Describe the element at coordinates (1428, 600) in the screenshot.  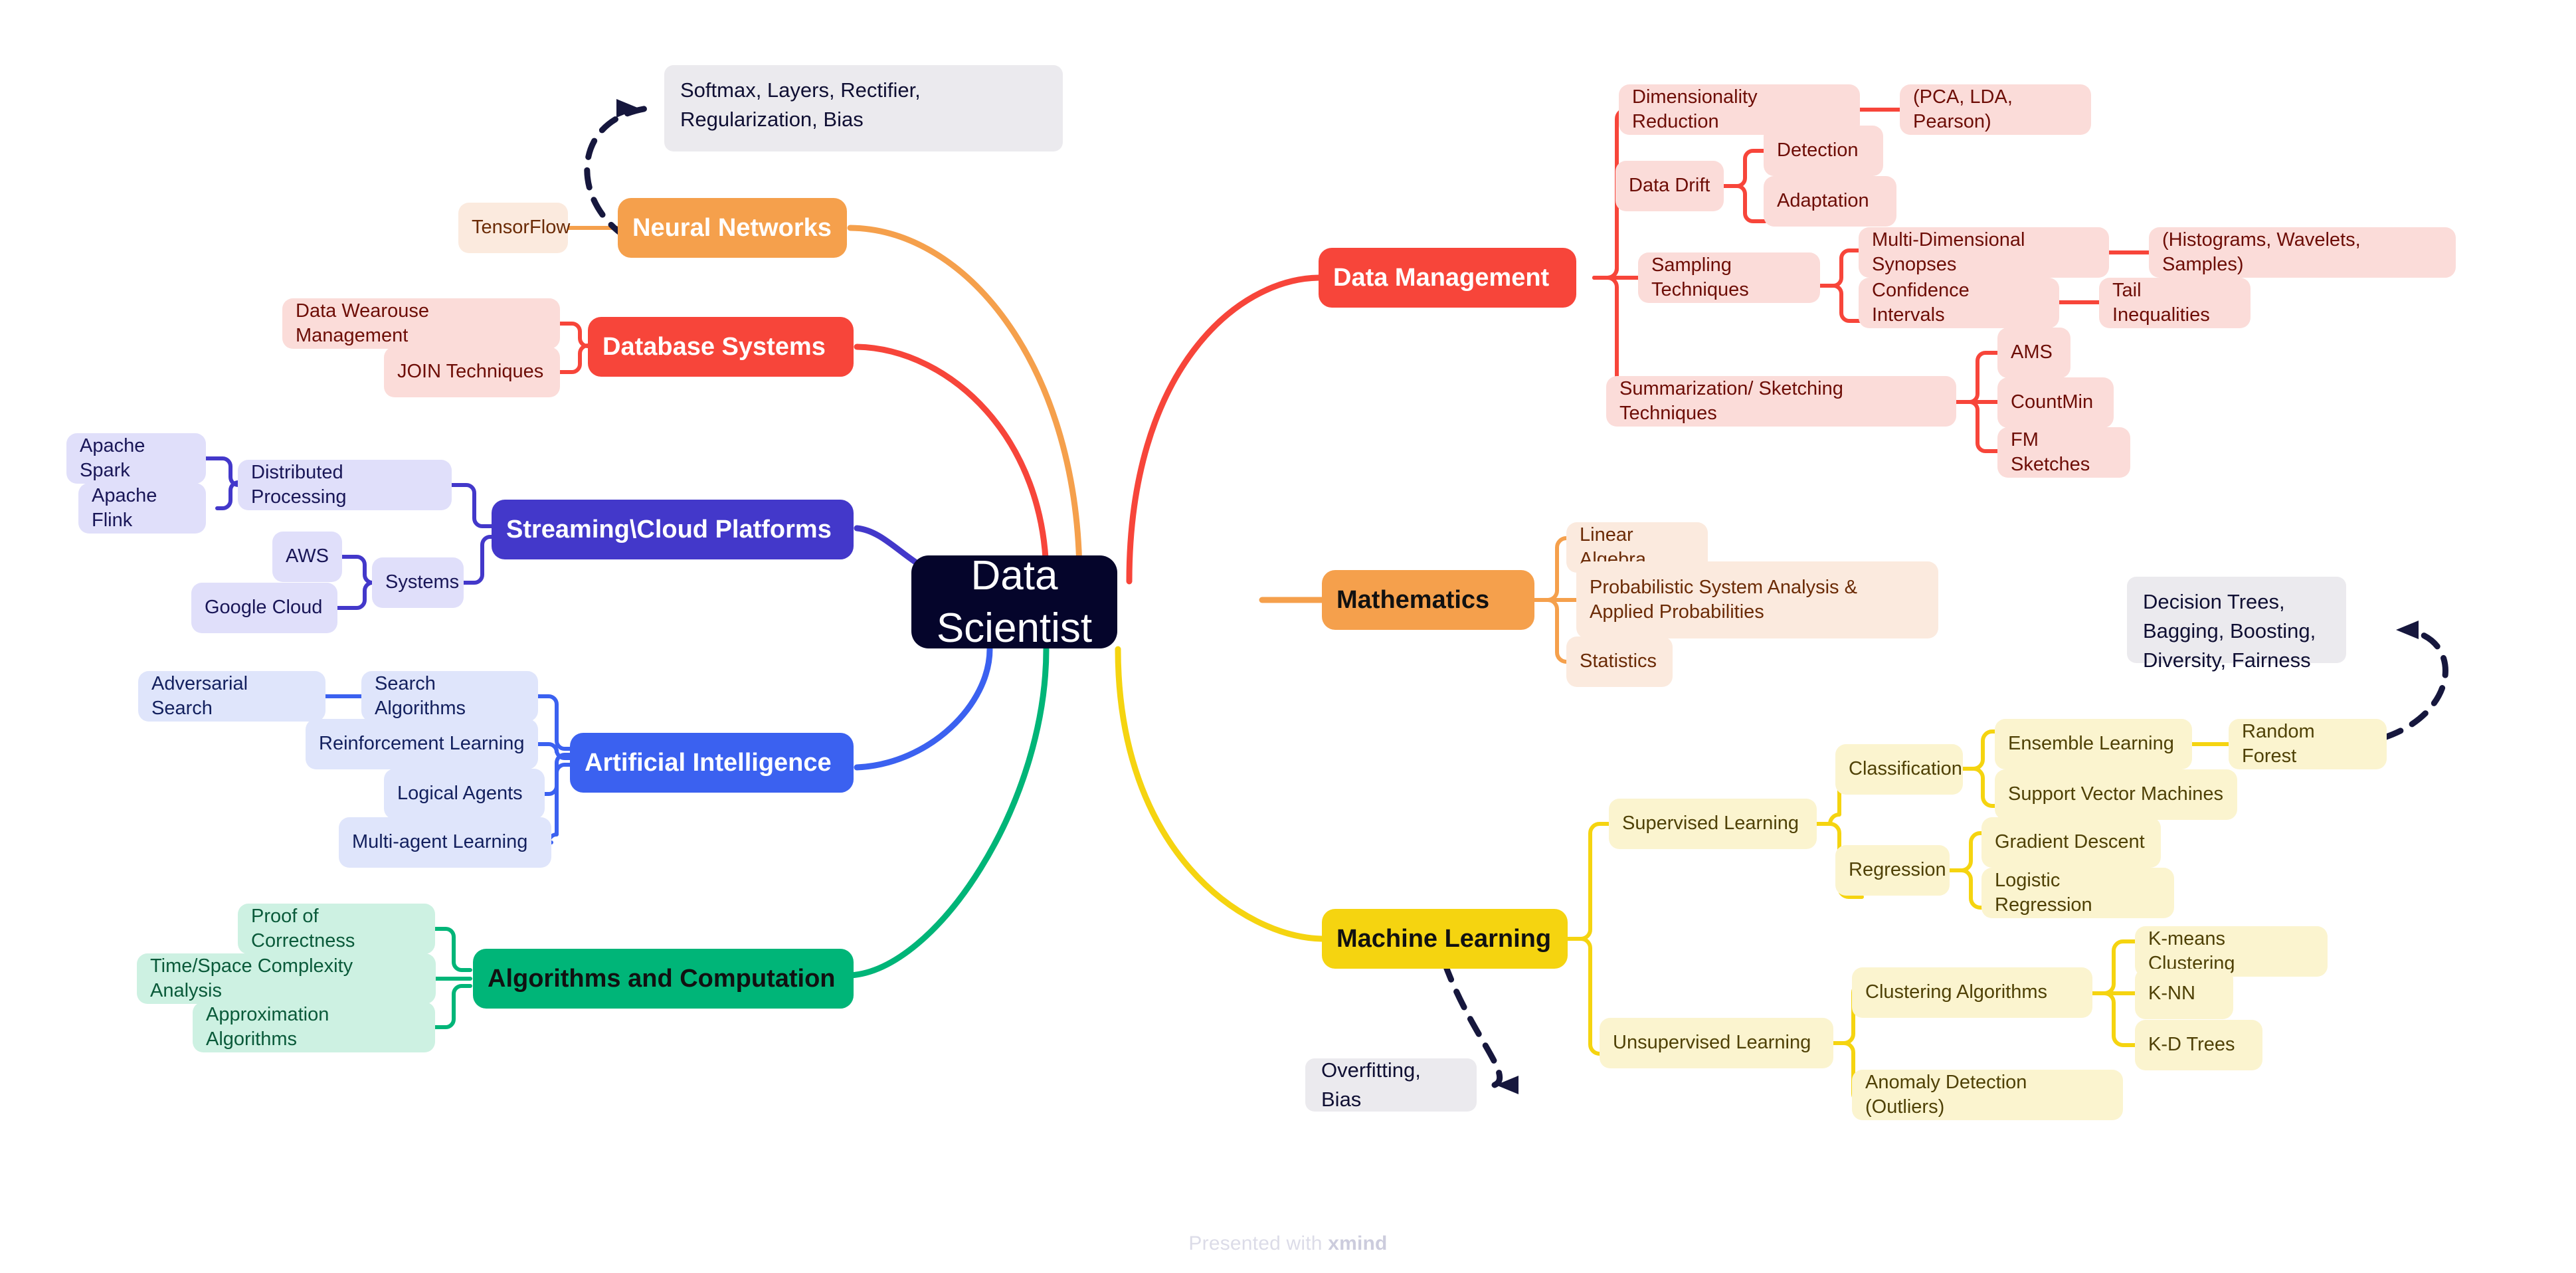
I see `branch-mathematics: Mathematics` at that location.